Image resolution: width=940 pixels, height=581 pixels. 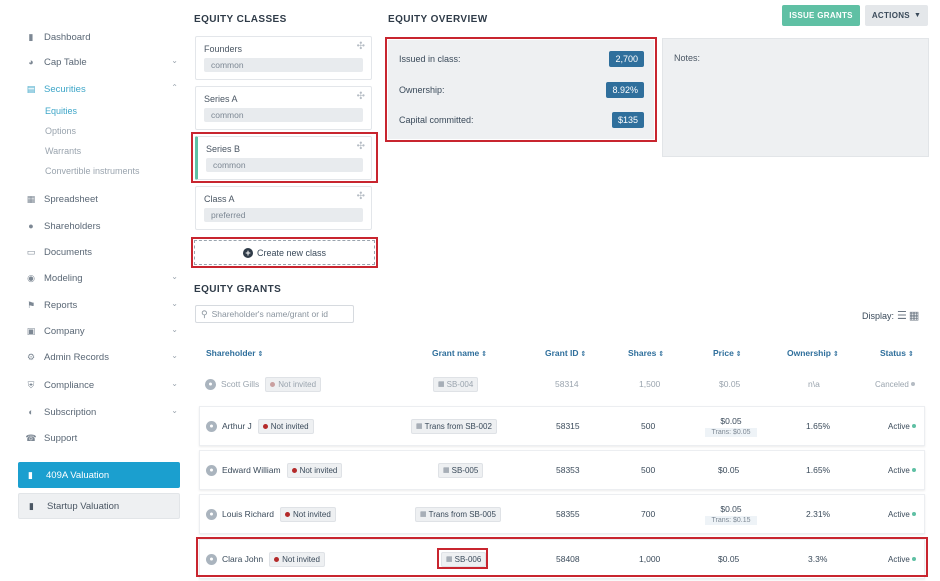 What do you see at coordinates (99, 506) in the screenshot?
I see `startup-valuation-button: ▮ Startup Valuation` at bounding box center [99, 506].